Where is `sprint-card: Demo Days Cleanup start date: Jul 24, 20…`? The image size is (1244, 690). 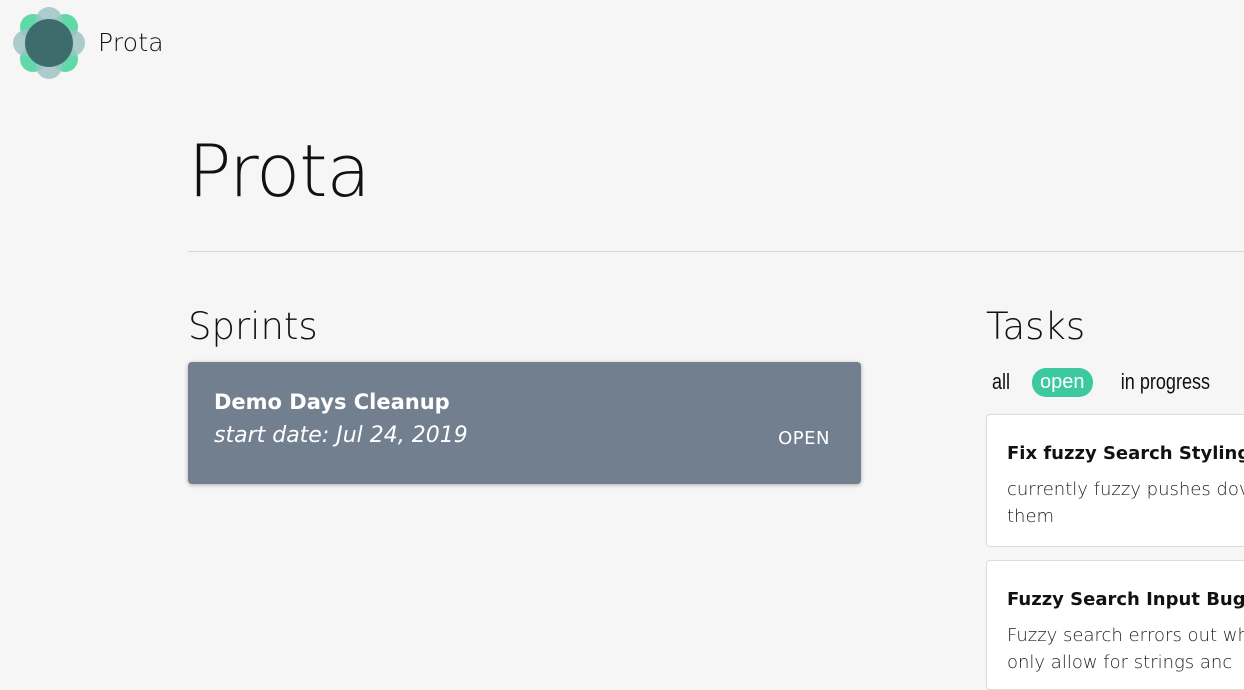 sprint-card: Demo Days Cleanup start date: Jul 24, 20… is located at coordinates (524, 423).